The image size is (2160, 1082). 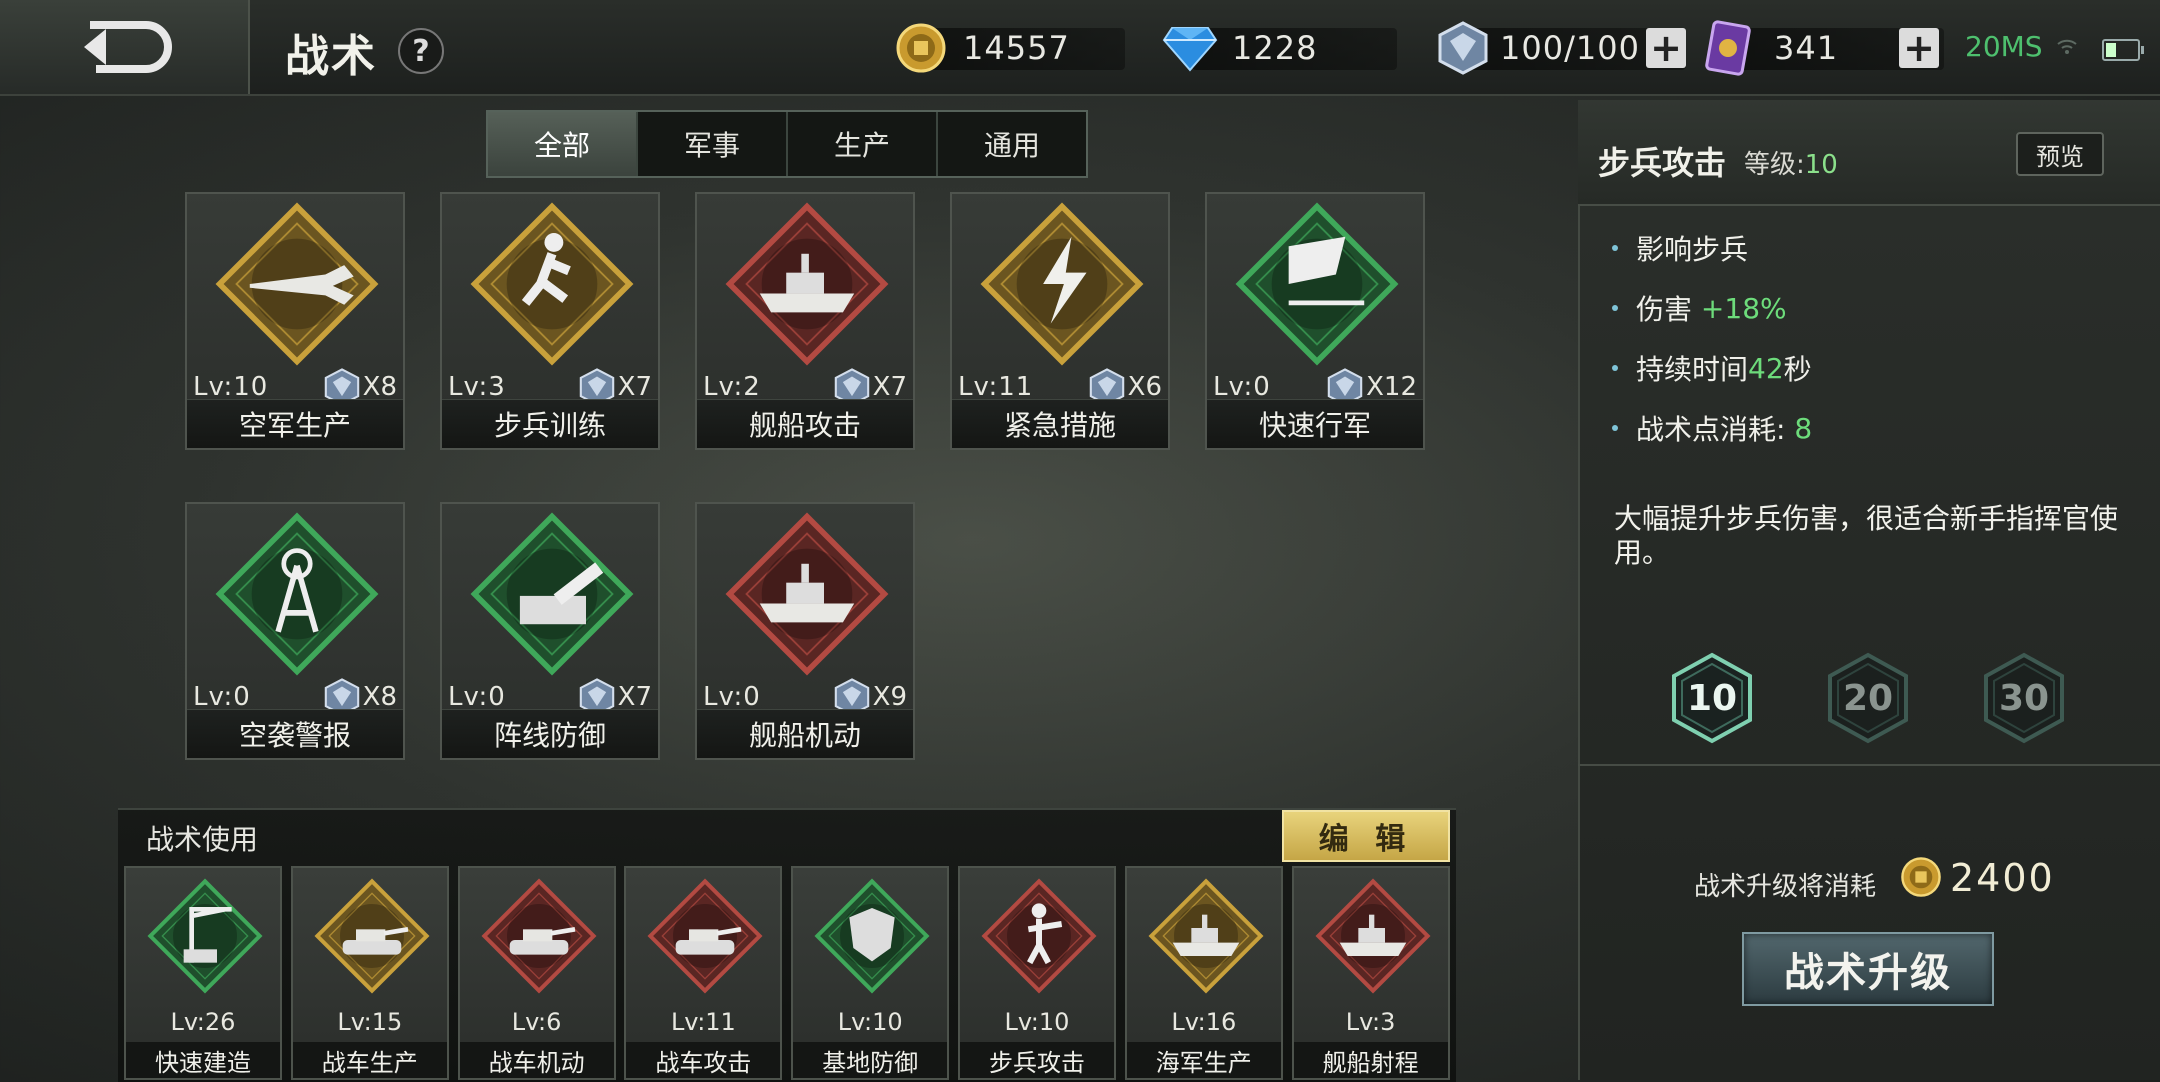 I want to click on crystal-icon, so click(x=1463, y=48).